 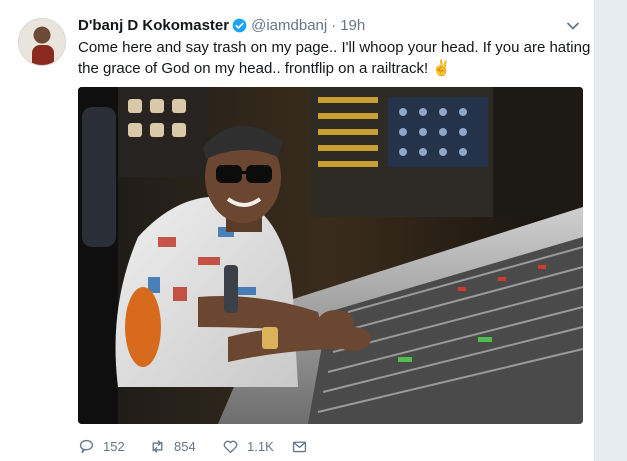 I want to click on avatar-figure, so click(x=43, y=55).